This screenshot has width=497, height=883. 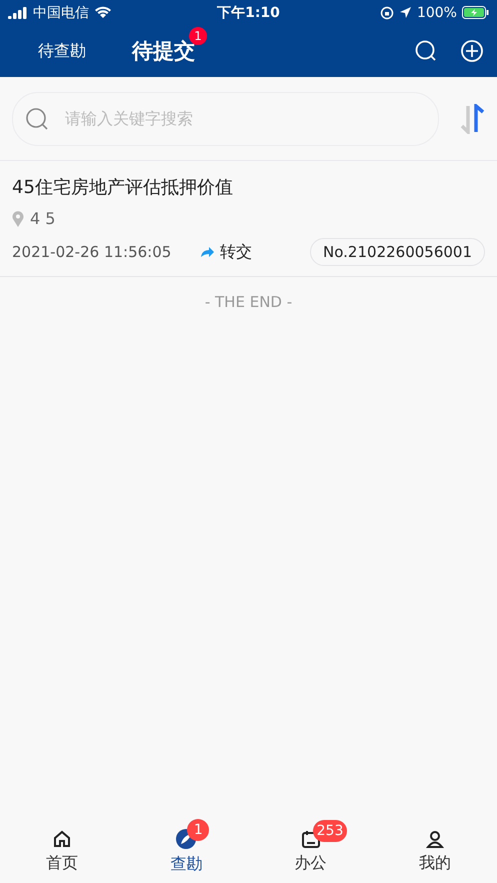 I want to click on location-arrow-icon, so click(x=405, y=12).